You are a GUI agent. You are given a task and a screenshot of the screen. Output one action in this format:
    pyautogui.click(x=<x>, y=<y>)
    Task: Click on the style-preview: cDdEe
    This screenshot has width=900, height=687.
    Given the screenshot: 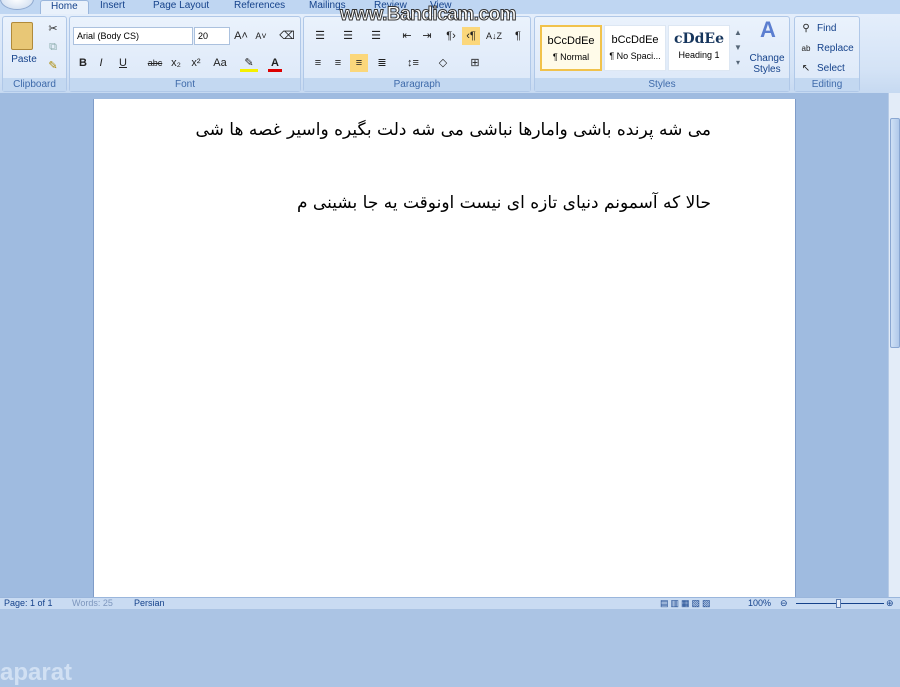 What is the action you would take?
    pyautogui.click(x=699, y=39)
    